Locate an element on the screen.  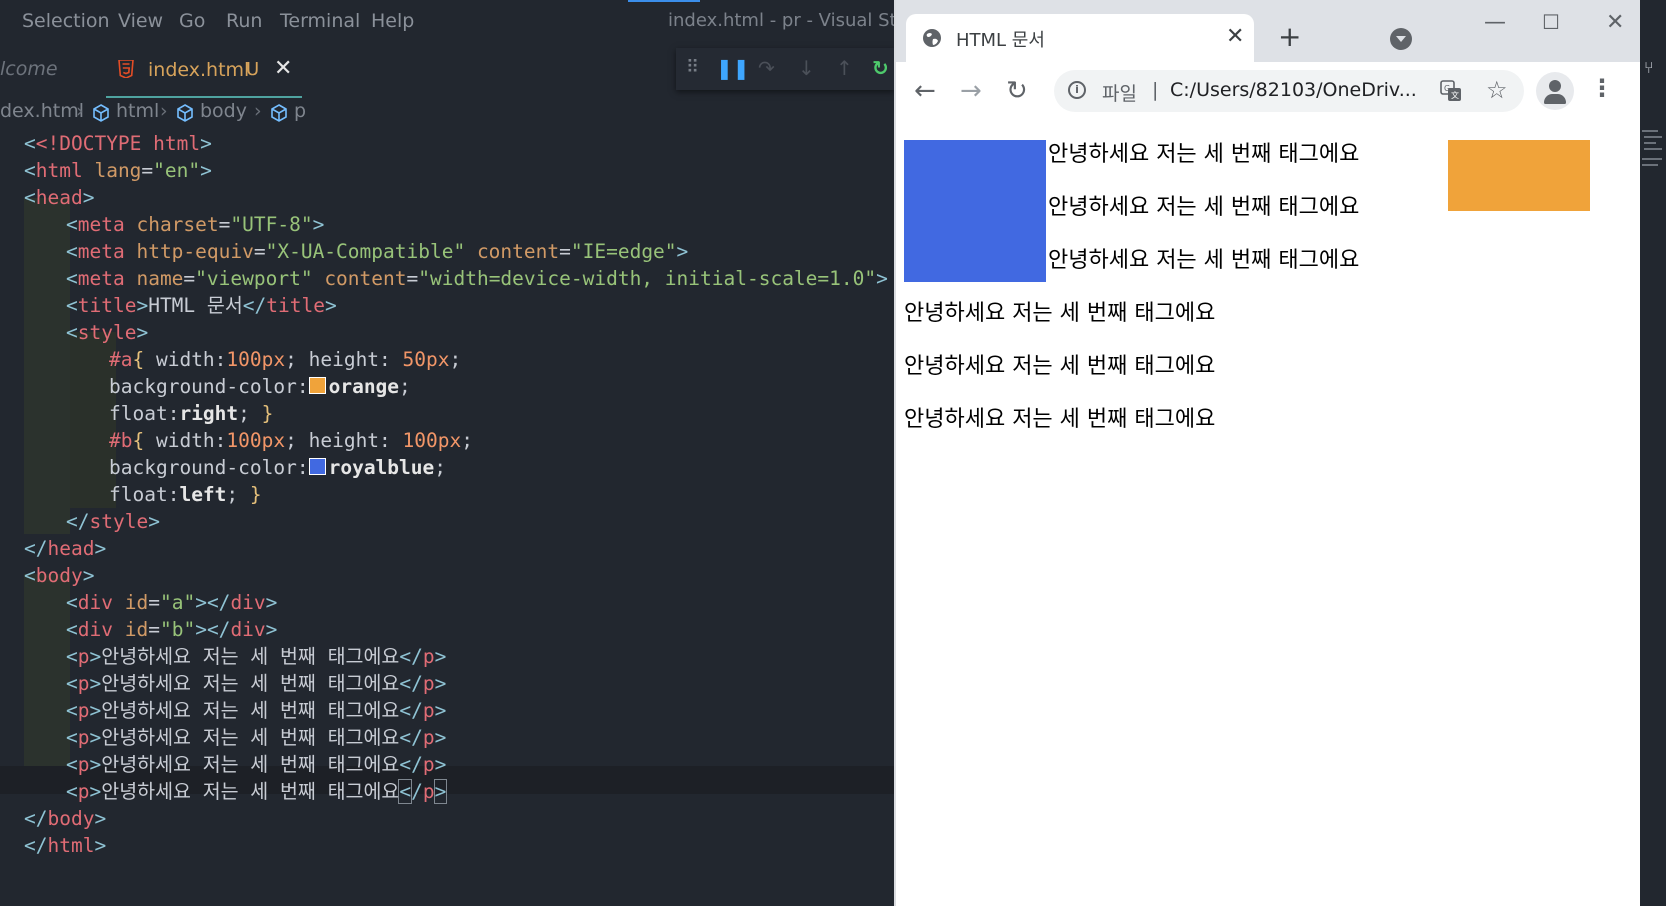
code-line: #b{ width:100px; height: 100px; is located at coordinates (291, 440).